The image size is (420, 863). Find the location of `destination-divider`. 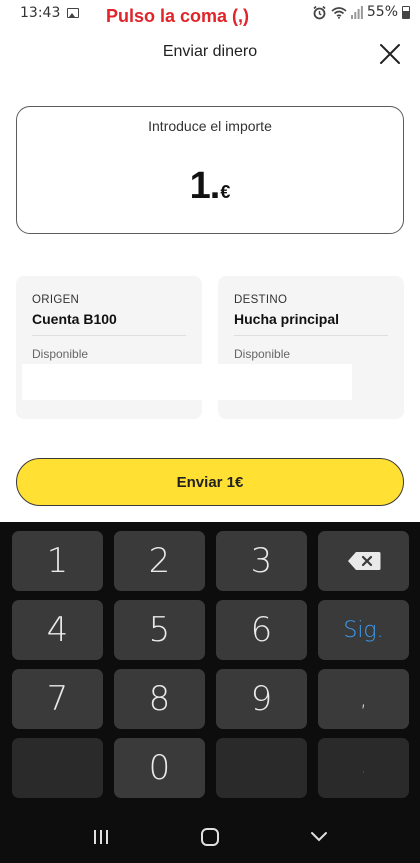

destination-divider is located at coordinates (311, 335).